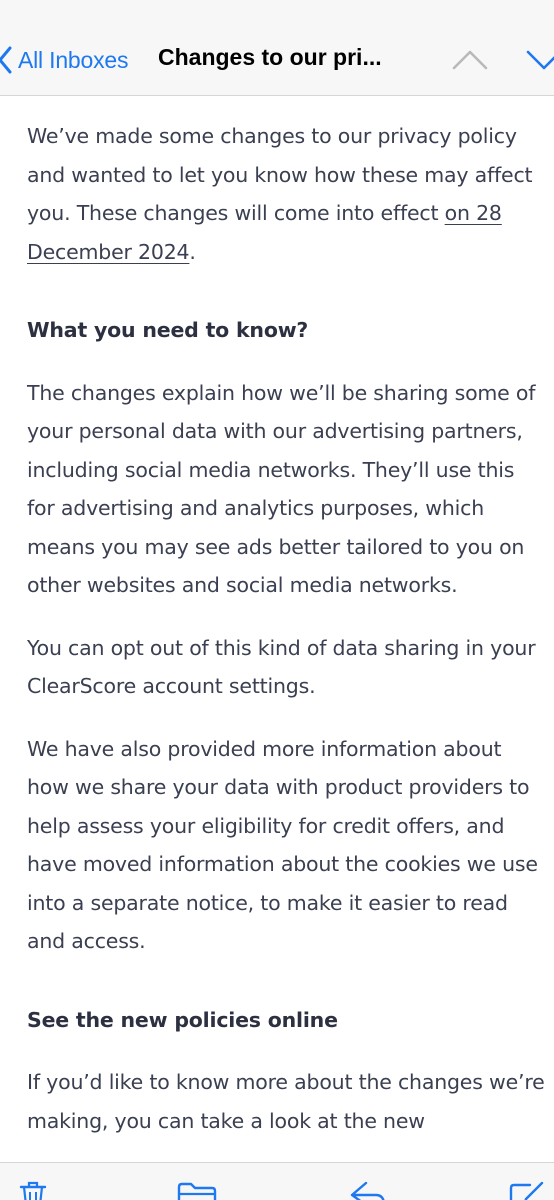 The height and width of the screenshot is (1200, 554). I want to click on bottom-toolbar, so click(277, 1181).